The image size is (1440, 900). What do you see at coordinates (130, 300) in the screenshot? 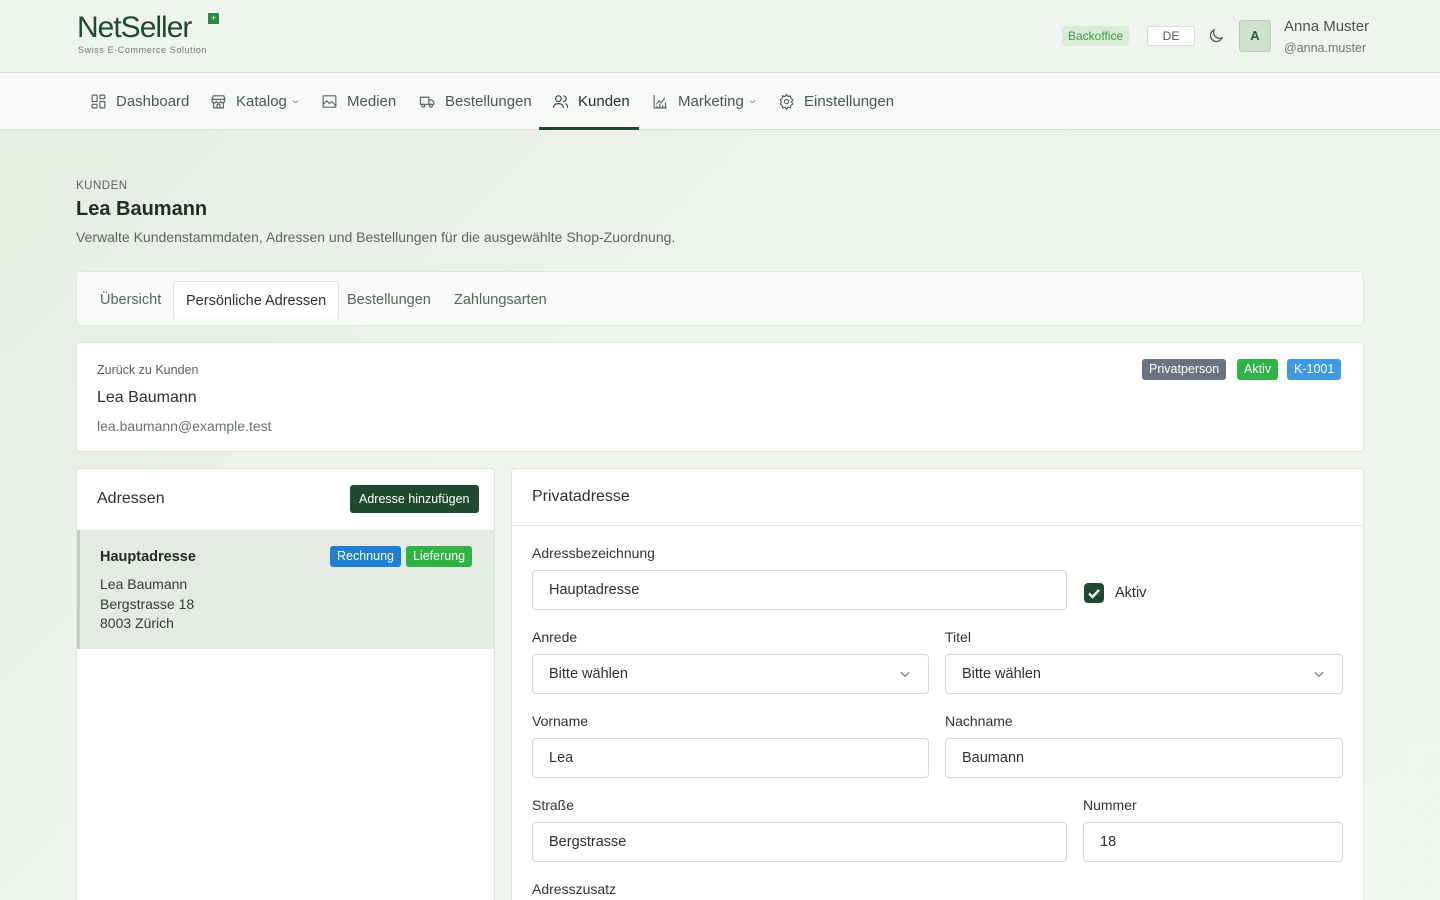
I see `tab-uebersicht: Übersicht` at bounding box center [130, 300].